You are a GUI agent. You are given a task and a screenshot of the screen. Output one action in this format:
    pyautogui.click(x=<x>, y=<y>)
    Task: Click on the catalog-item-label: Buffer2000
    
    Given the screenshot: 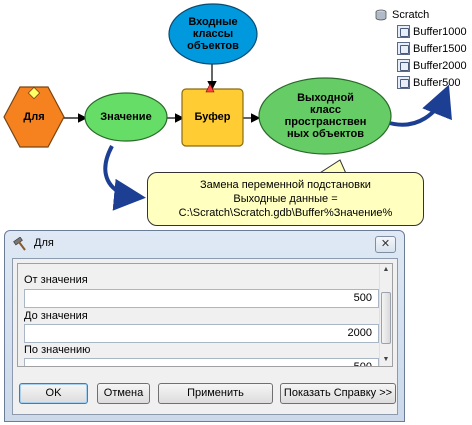 What is the action you would take?
    pyautogui.click(x=440, y=65)
    